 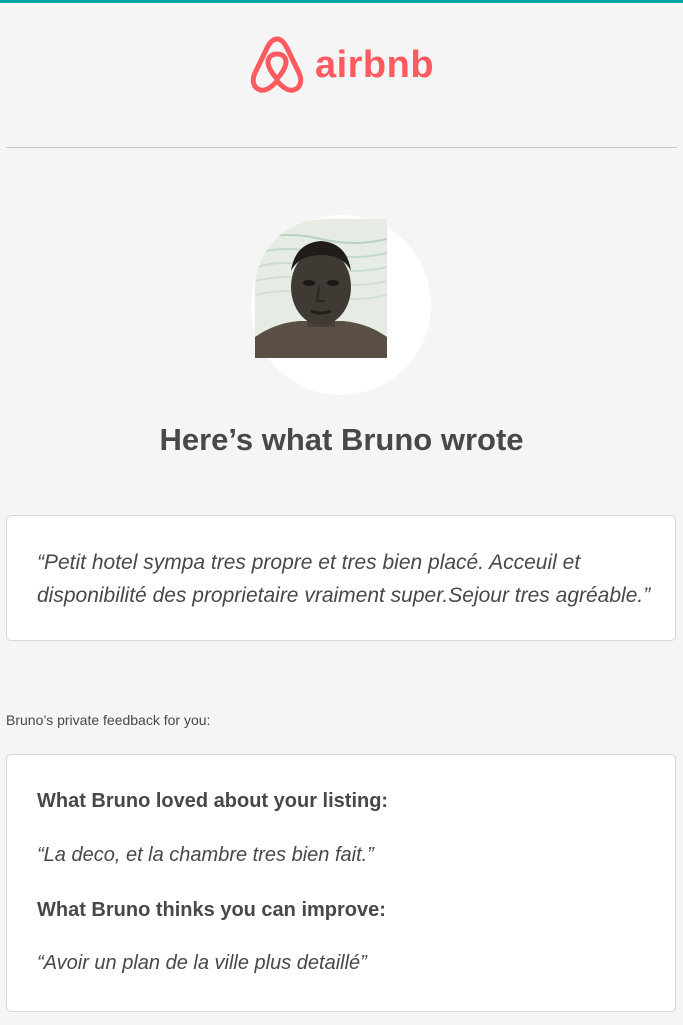 What do you see at coordinates (277, 65) in the screenshot?
I see `airbnb-belo-icon` at bounding box center [277, 65].